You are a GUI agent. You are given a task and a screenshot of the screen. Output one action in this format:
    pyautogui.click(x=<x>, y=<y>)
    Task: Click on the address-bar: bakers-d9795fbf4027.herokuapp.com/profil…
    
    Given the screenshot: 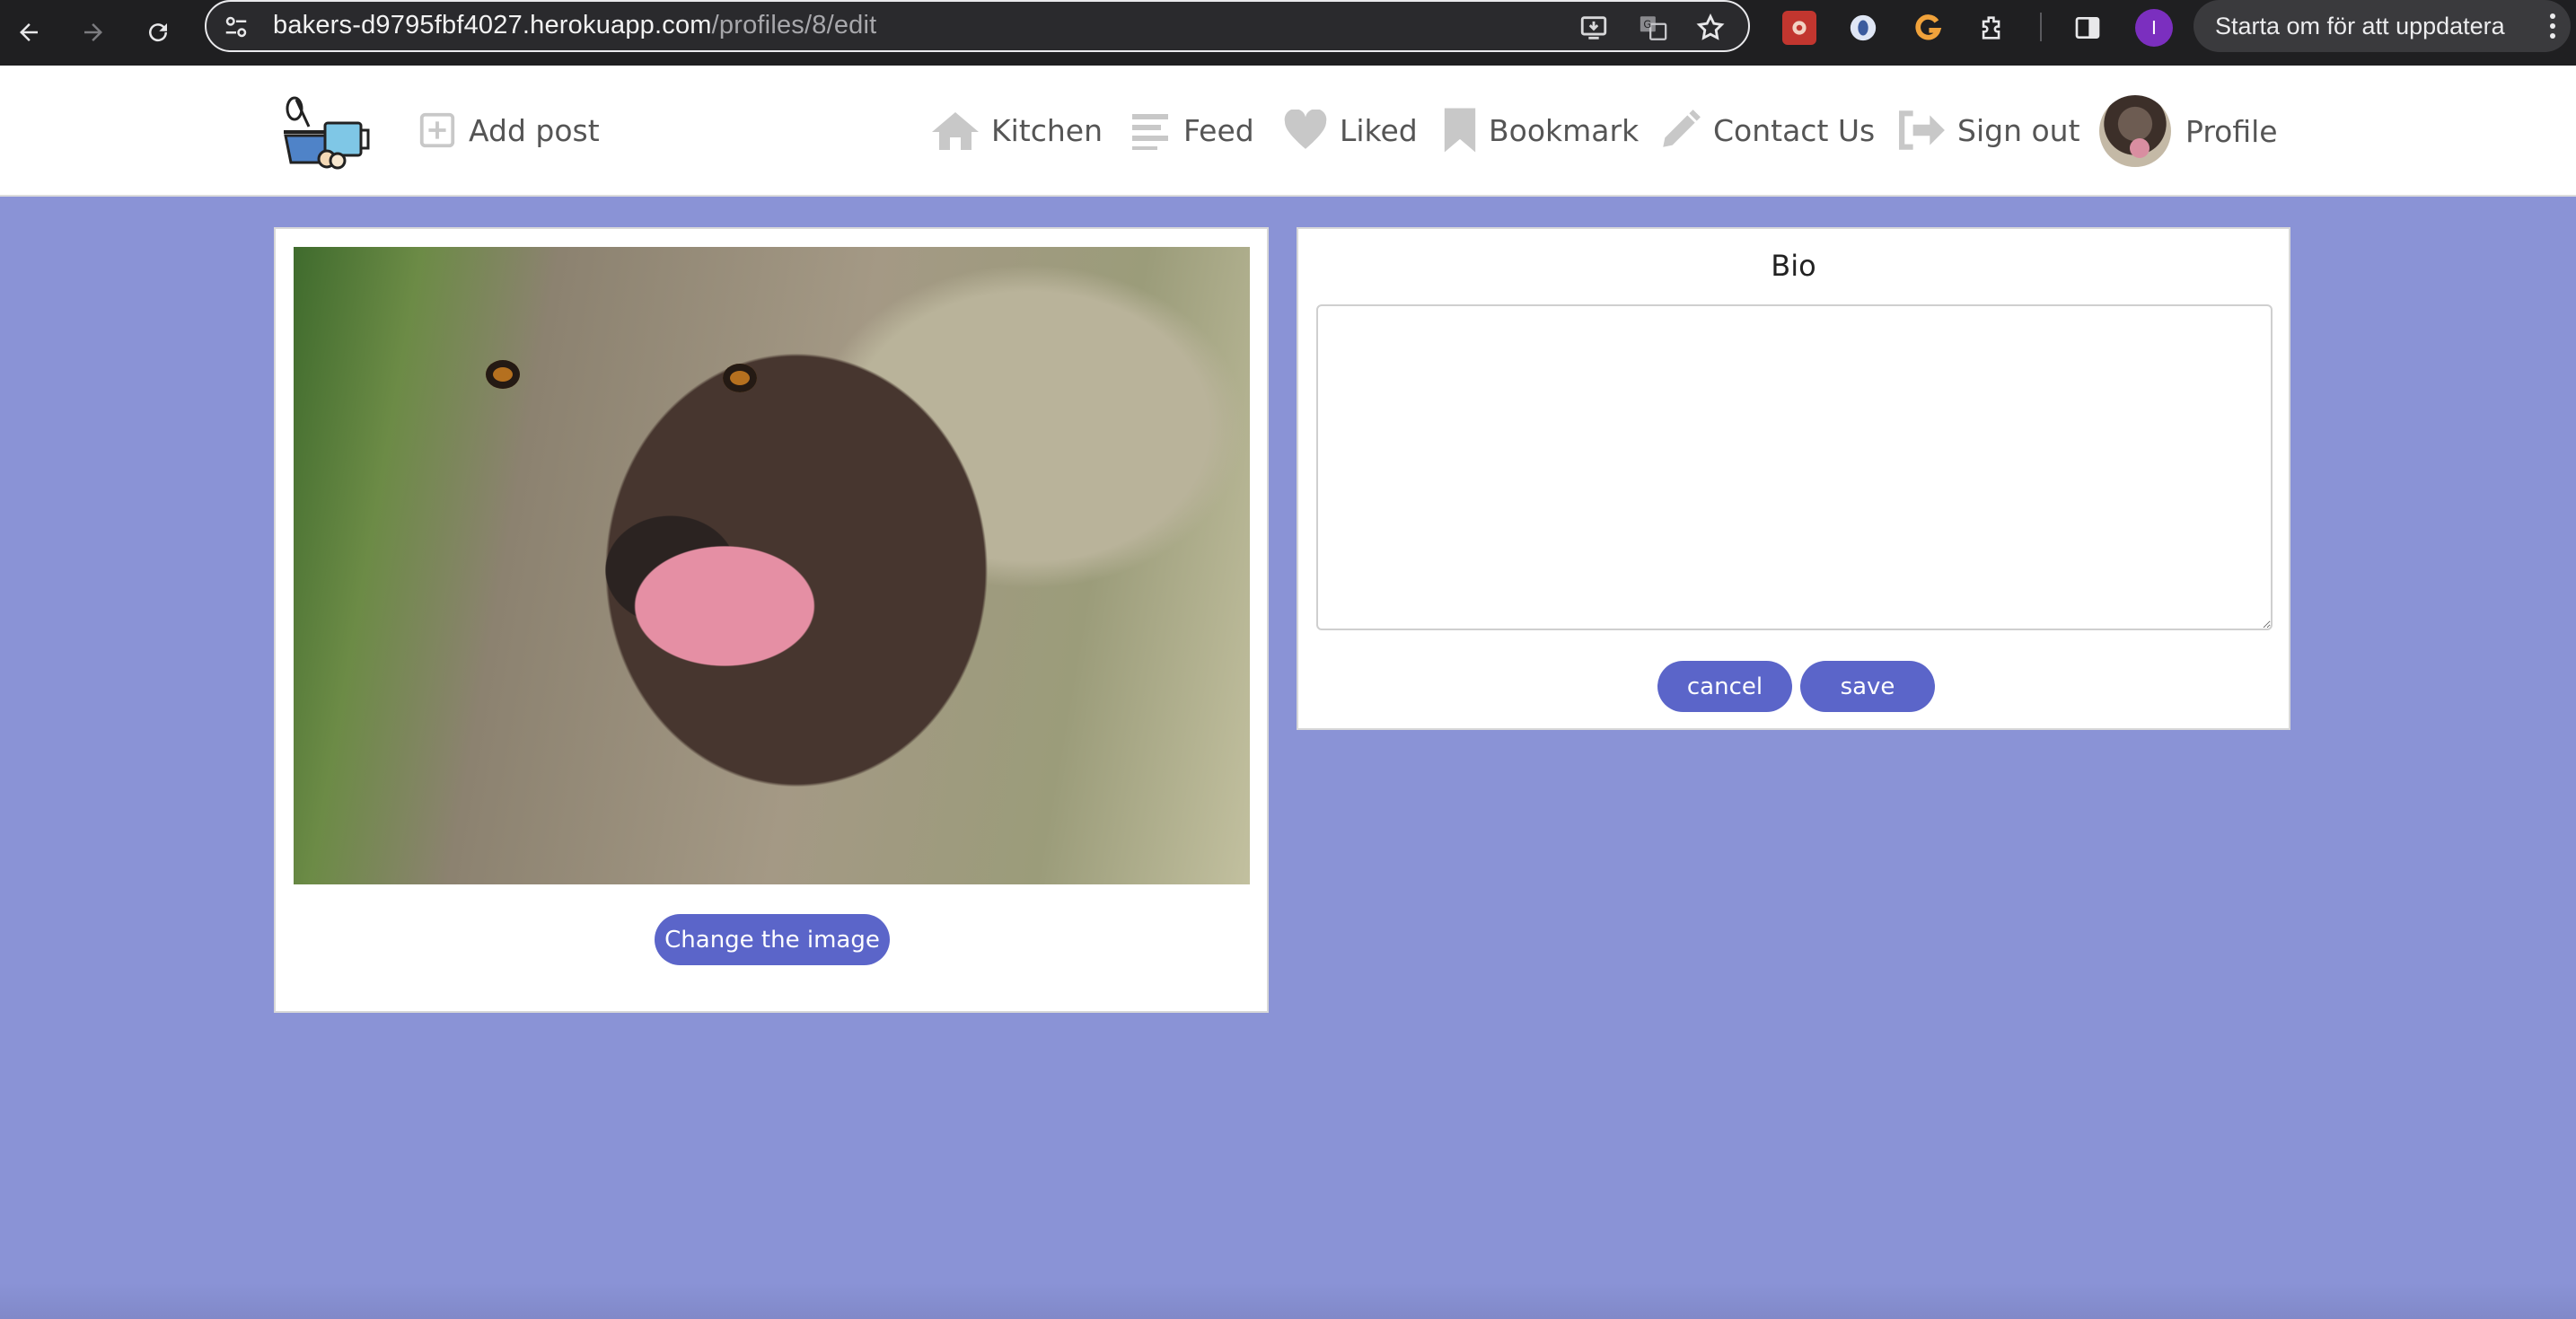 What is the action you would take?
    pyautogui.click(x=977, y=26)
    